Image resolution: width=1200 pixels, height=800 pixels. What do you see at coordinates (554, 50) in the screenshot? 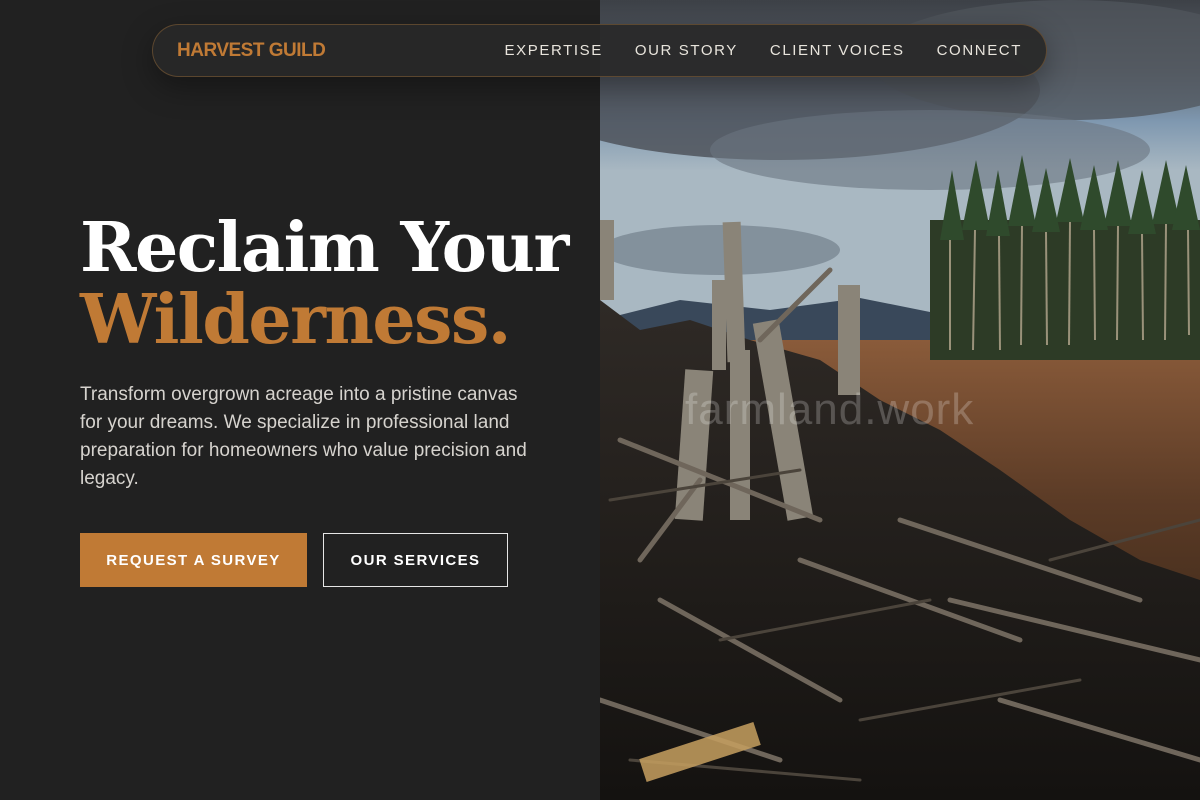
I see `nav-link-expertise: EXPERTISE` at bounding box center [554, 50].